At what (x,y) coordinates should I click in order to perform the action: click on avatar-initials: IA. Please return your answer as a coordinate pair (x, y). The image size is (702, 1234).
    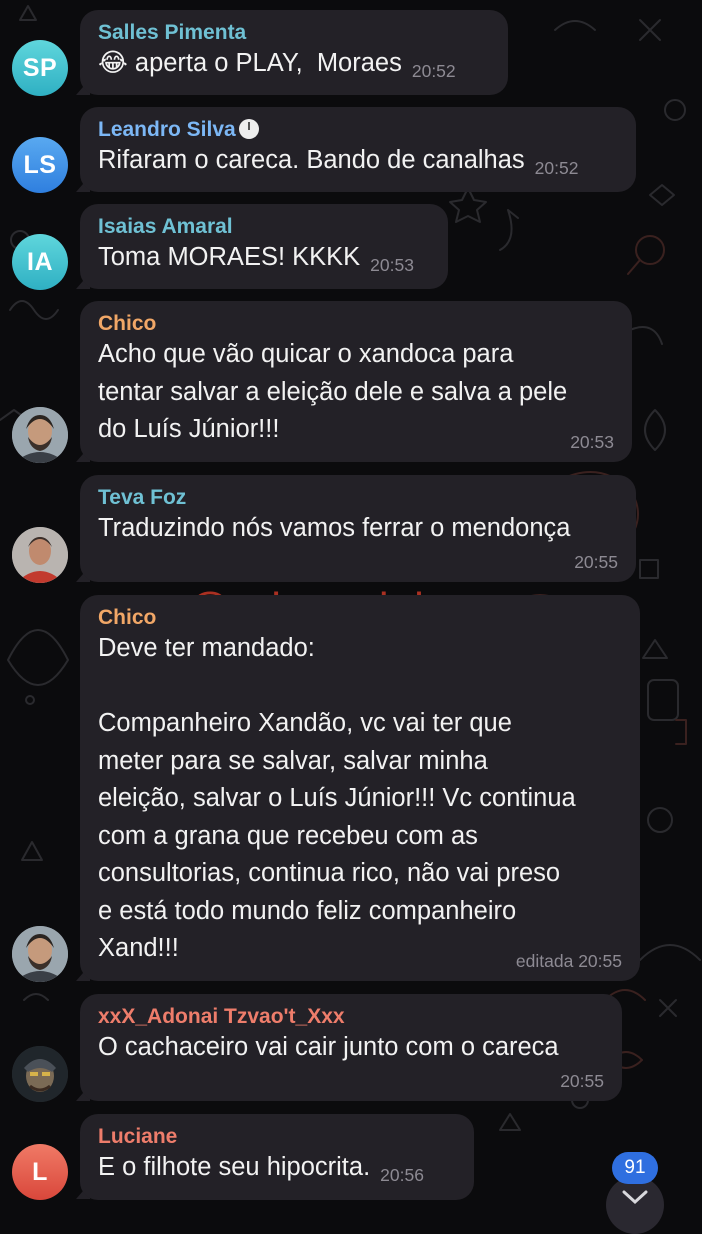
    Looking at the image, I should click on (40, 261).